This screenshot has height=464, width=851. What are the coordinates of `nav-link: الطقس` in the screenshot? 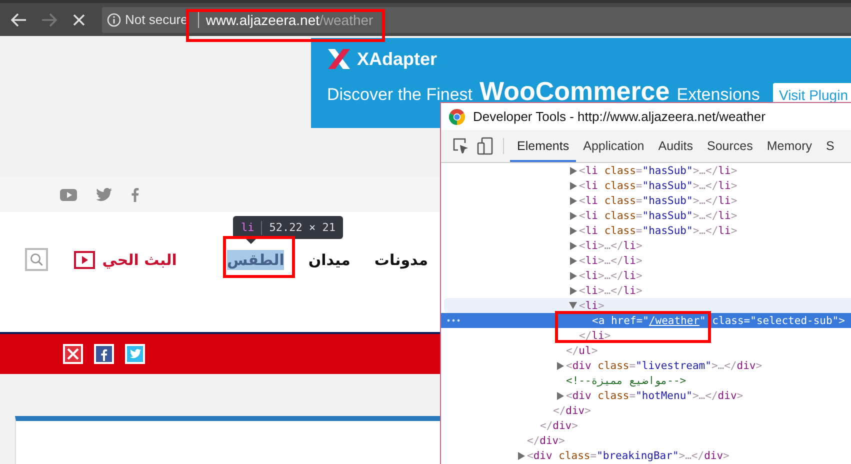 It's located at (255, 260).